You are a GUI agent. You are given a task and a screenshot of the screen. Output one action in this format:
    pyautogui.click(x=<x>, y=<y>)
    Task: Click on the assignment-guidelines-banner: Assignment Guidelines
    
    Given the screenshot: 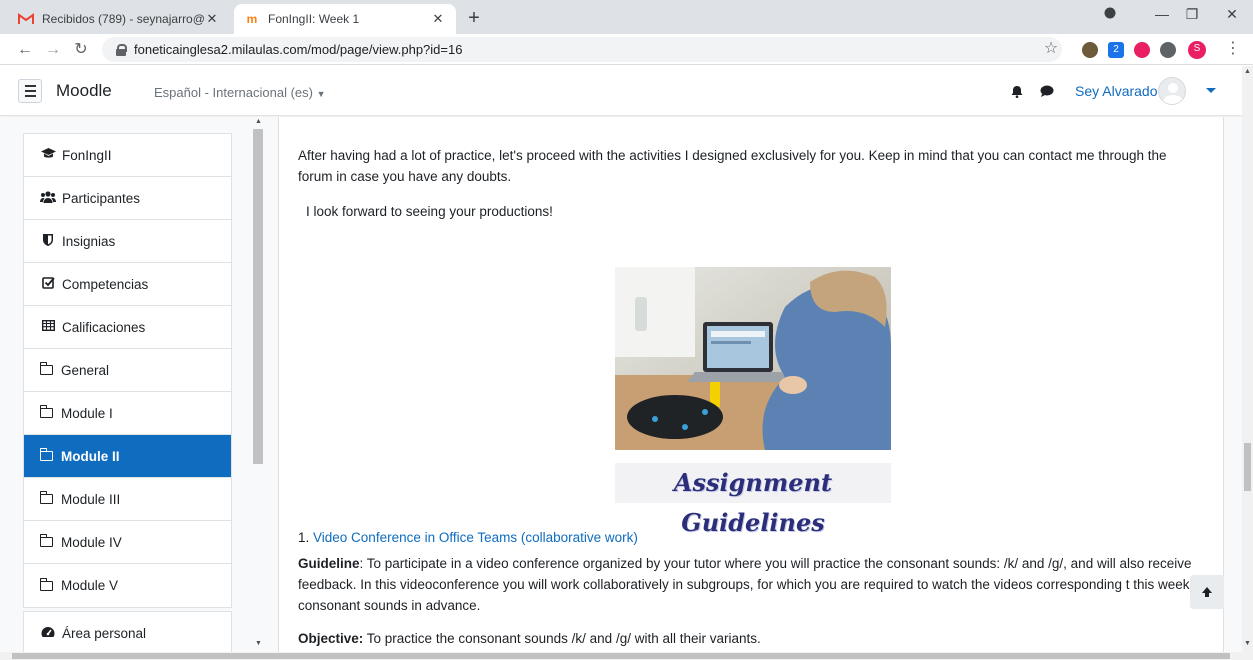 What is the action you would take?
    pyautogui.click(x=753, y=500)
    